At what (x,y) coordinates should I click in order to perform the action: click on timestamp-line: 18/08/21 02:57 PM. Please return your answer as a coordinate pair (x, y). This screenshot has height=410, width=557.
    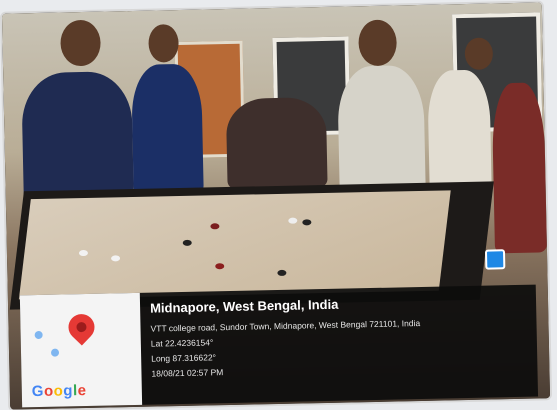
    Looking at the image, I should click on (187, 373).